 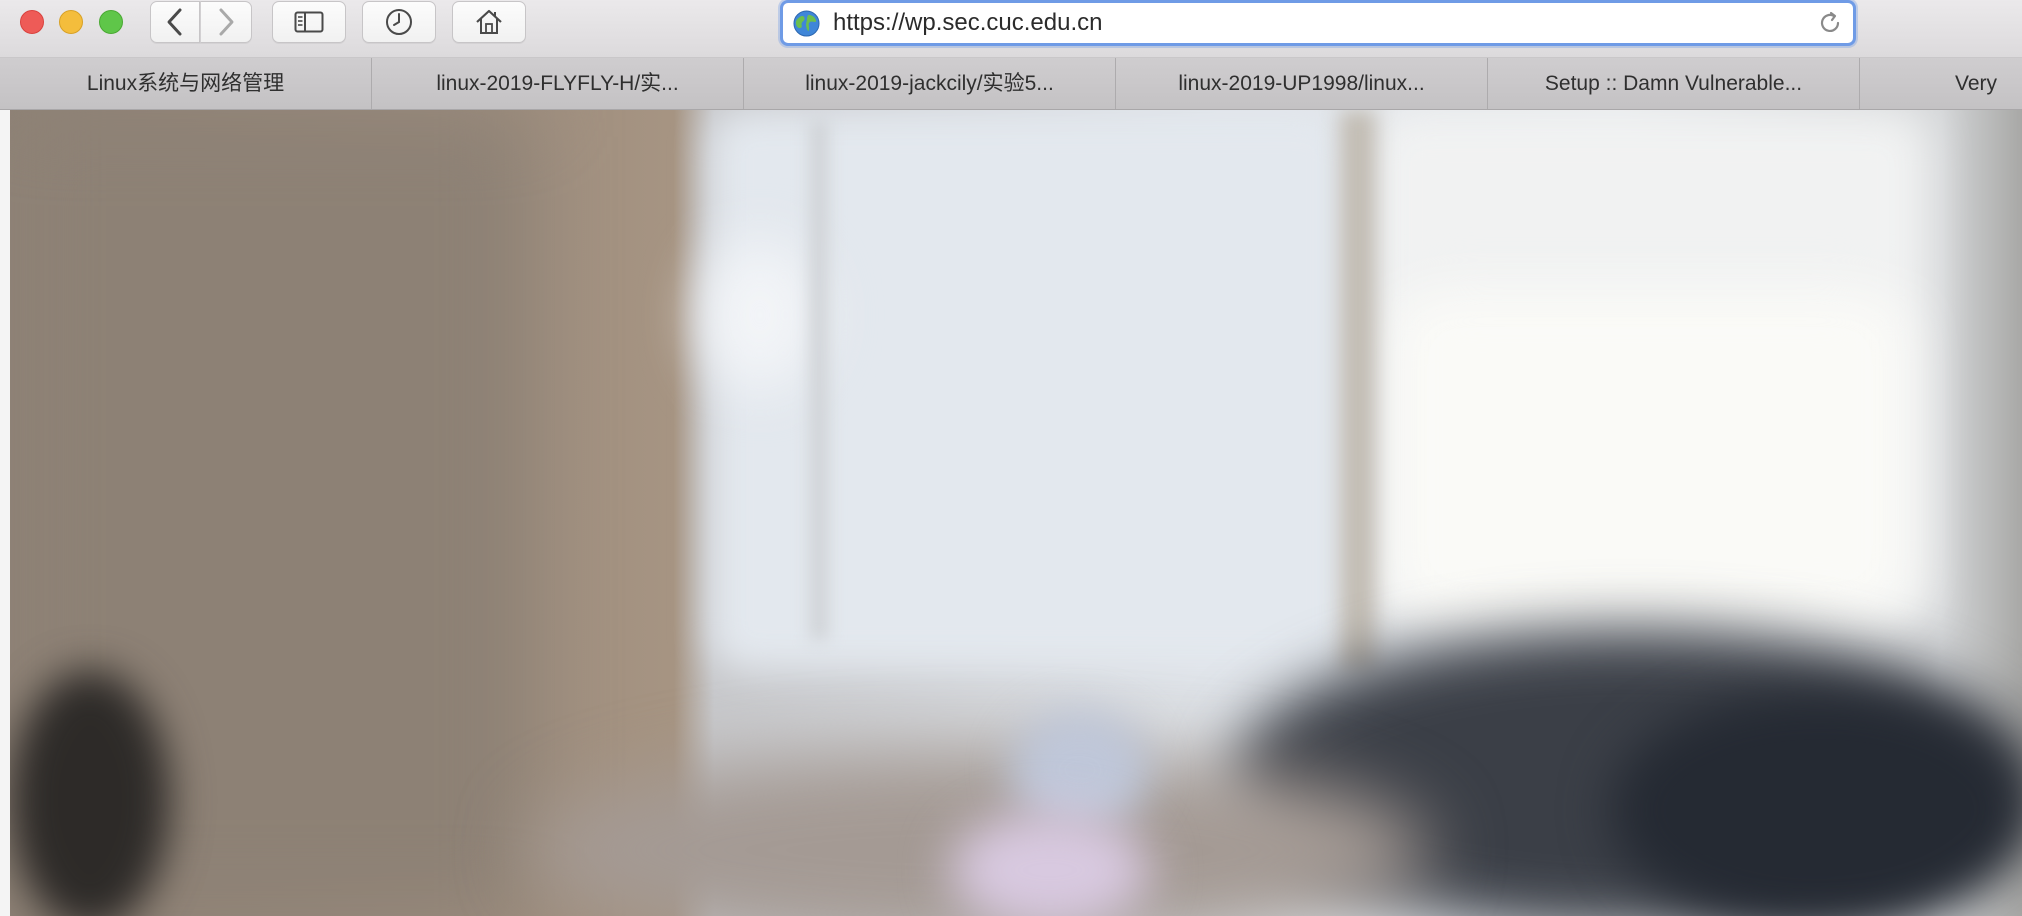 I want to click on chevron-right-icon, so click(x=226, y=22).